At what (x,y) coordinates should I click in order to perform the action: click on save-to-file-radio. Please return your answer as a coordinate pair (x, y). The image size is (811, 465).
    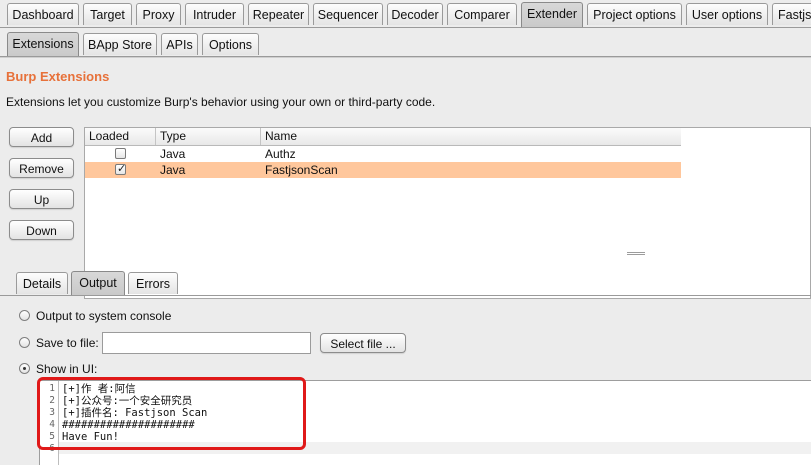
    Looking at the image, I should click on (24, 342).